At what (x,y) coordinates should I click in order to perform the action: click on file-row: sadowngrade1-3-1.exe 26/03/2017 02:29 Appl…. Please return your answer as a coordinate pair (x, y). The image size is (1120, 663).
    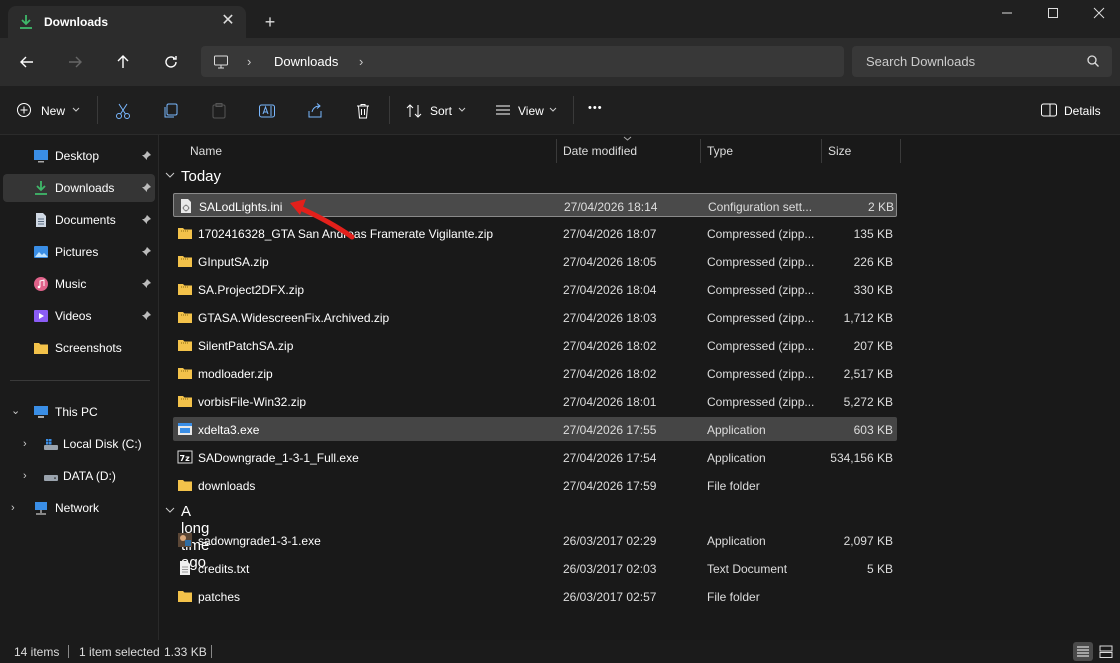
    Looking at the image, I should click on (535, 540).